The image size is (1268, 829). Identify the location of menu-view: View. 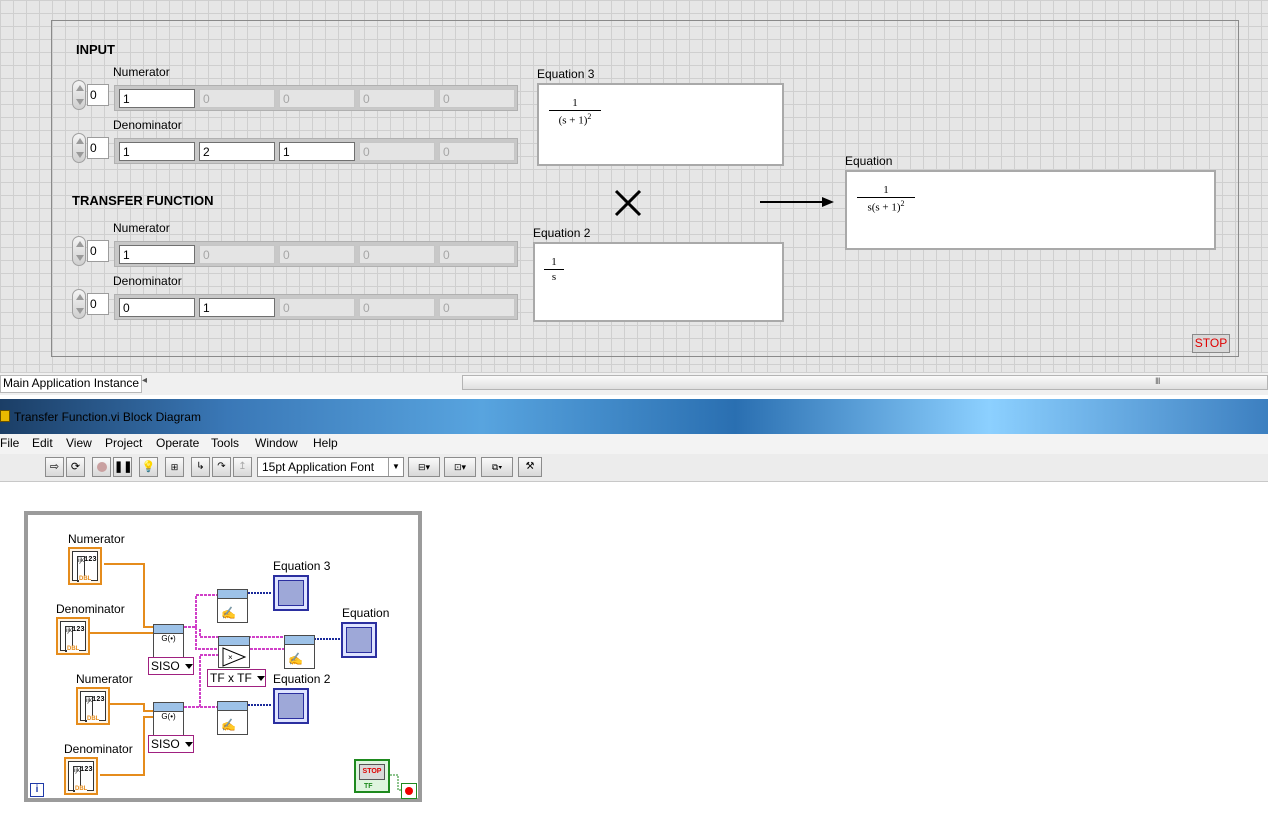
(79, 443).